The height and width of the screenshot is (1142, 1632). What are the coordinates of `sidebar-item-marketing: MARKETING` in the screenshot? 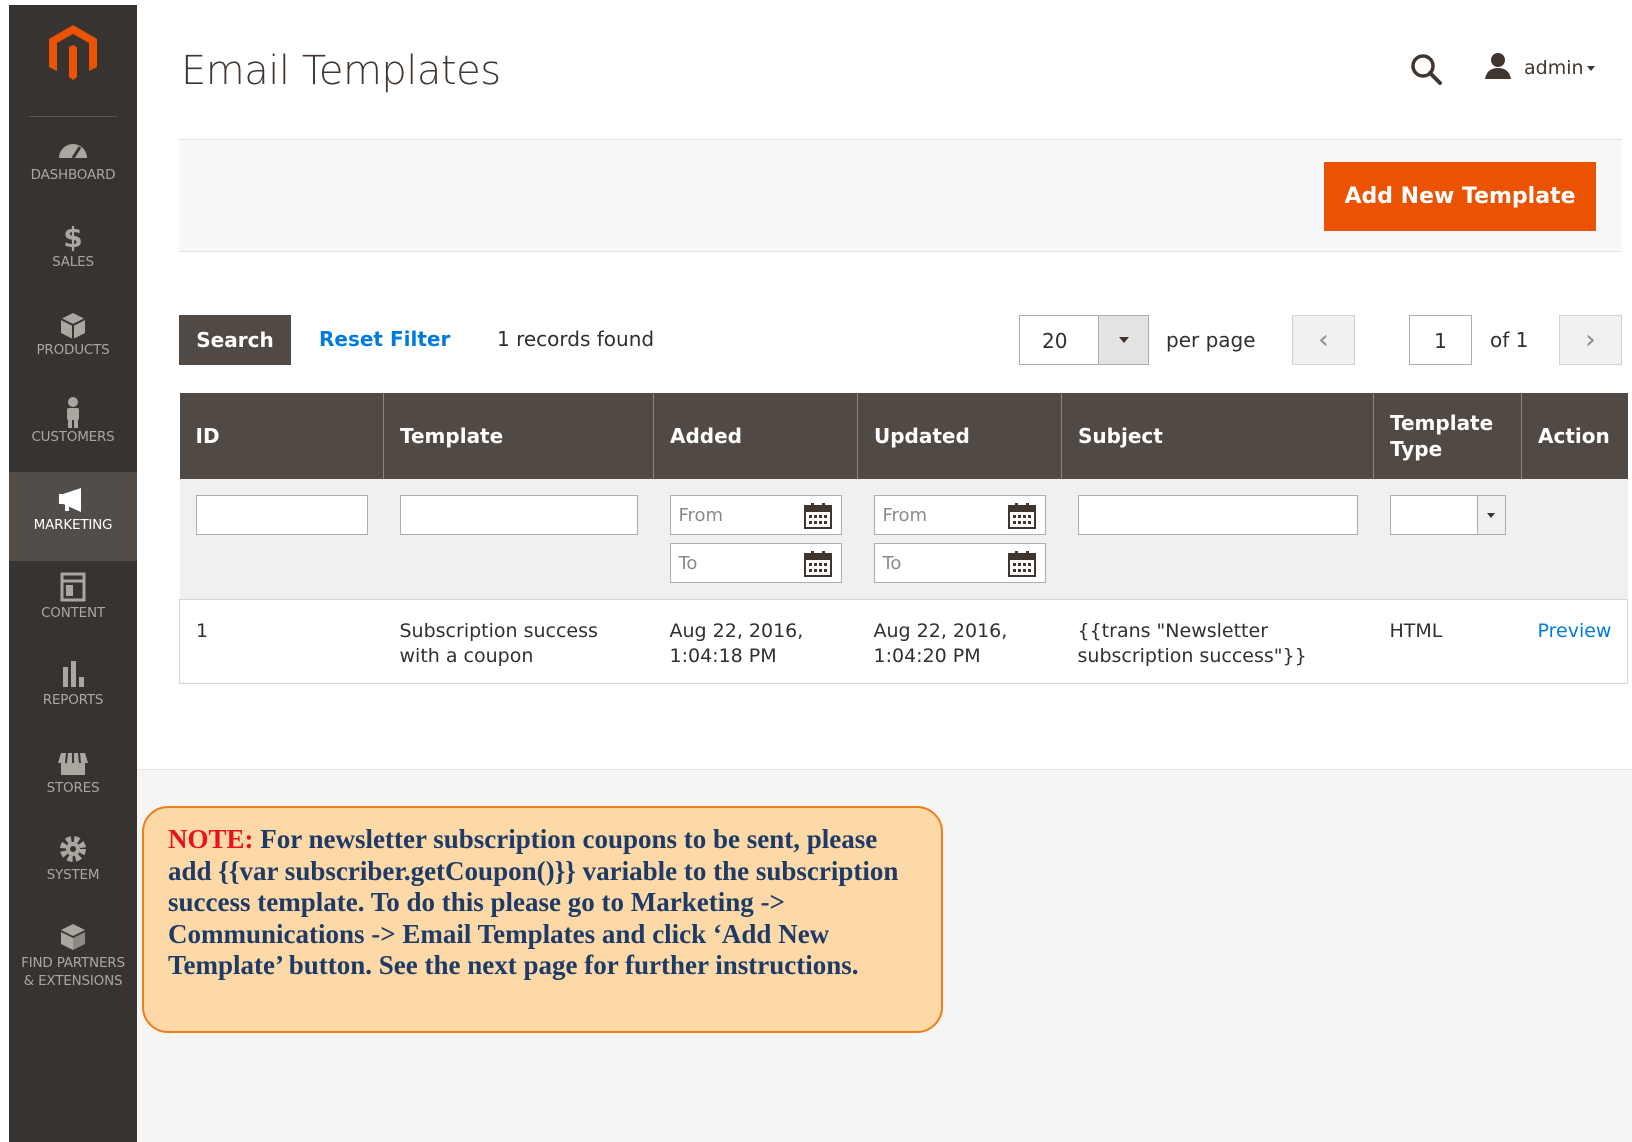 It's located at (73, 516).